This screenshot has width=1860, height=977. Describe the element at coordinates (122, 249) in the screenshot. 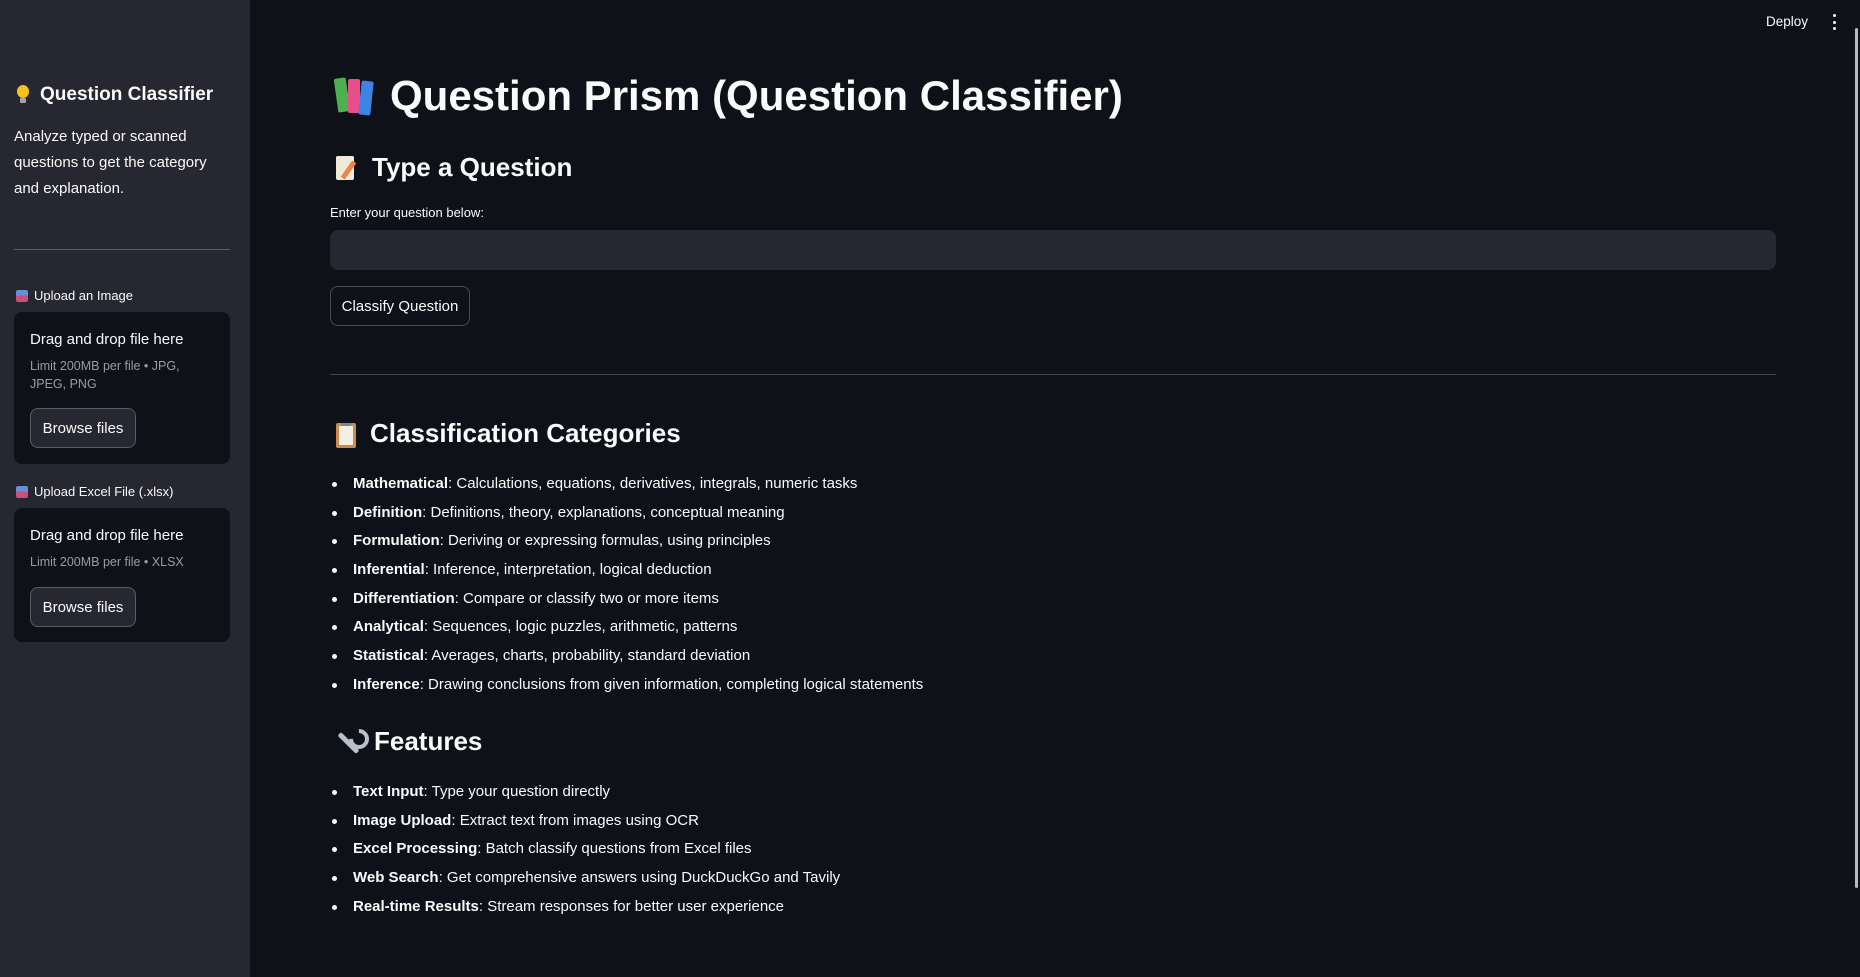

I see `sidebar-divider` at that location.